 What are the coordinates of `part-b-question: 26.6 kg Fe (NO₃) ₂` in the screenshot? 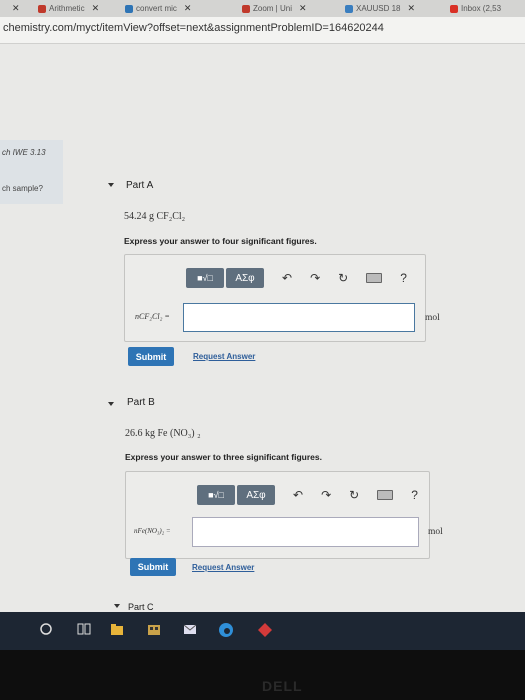 It's located at (163, 433).